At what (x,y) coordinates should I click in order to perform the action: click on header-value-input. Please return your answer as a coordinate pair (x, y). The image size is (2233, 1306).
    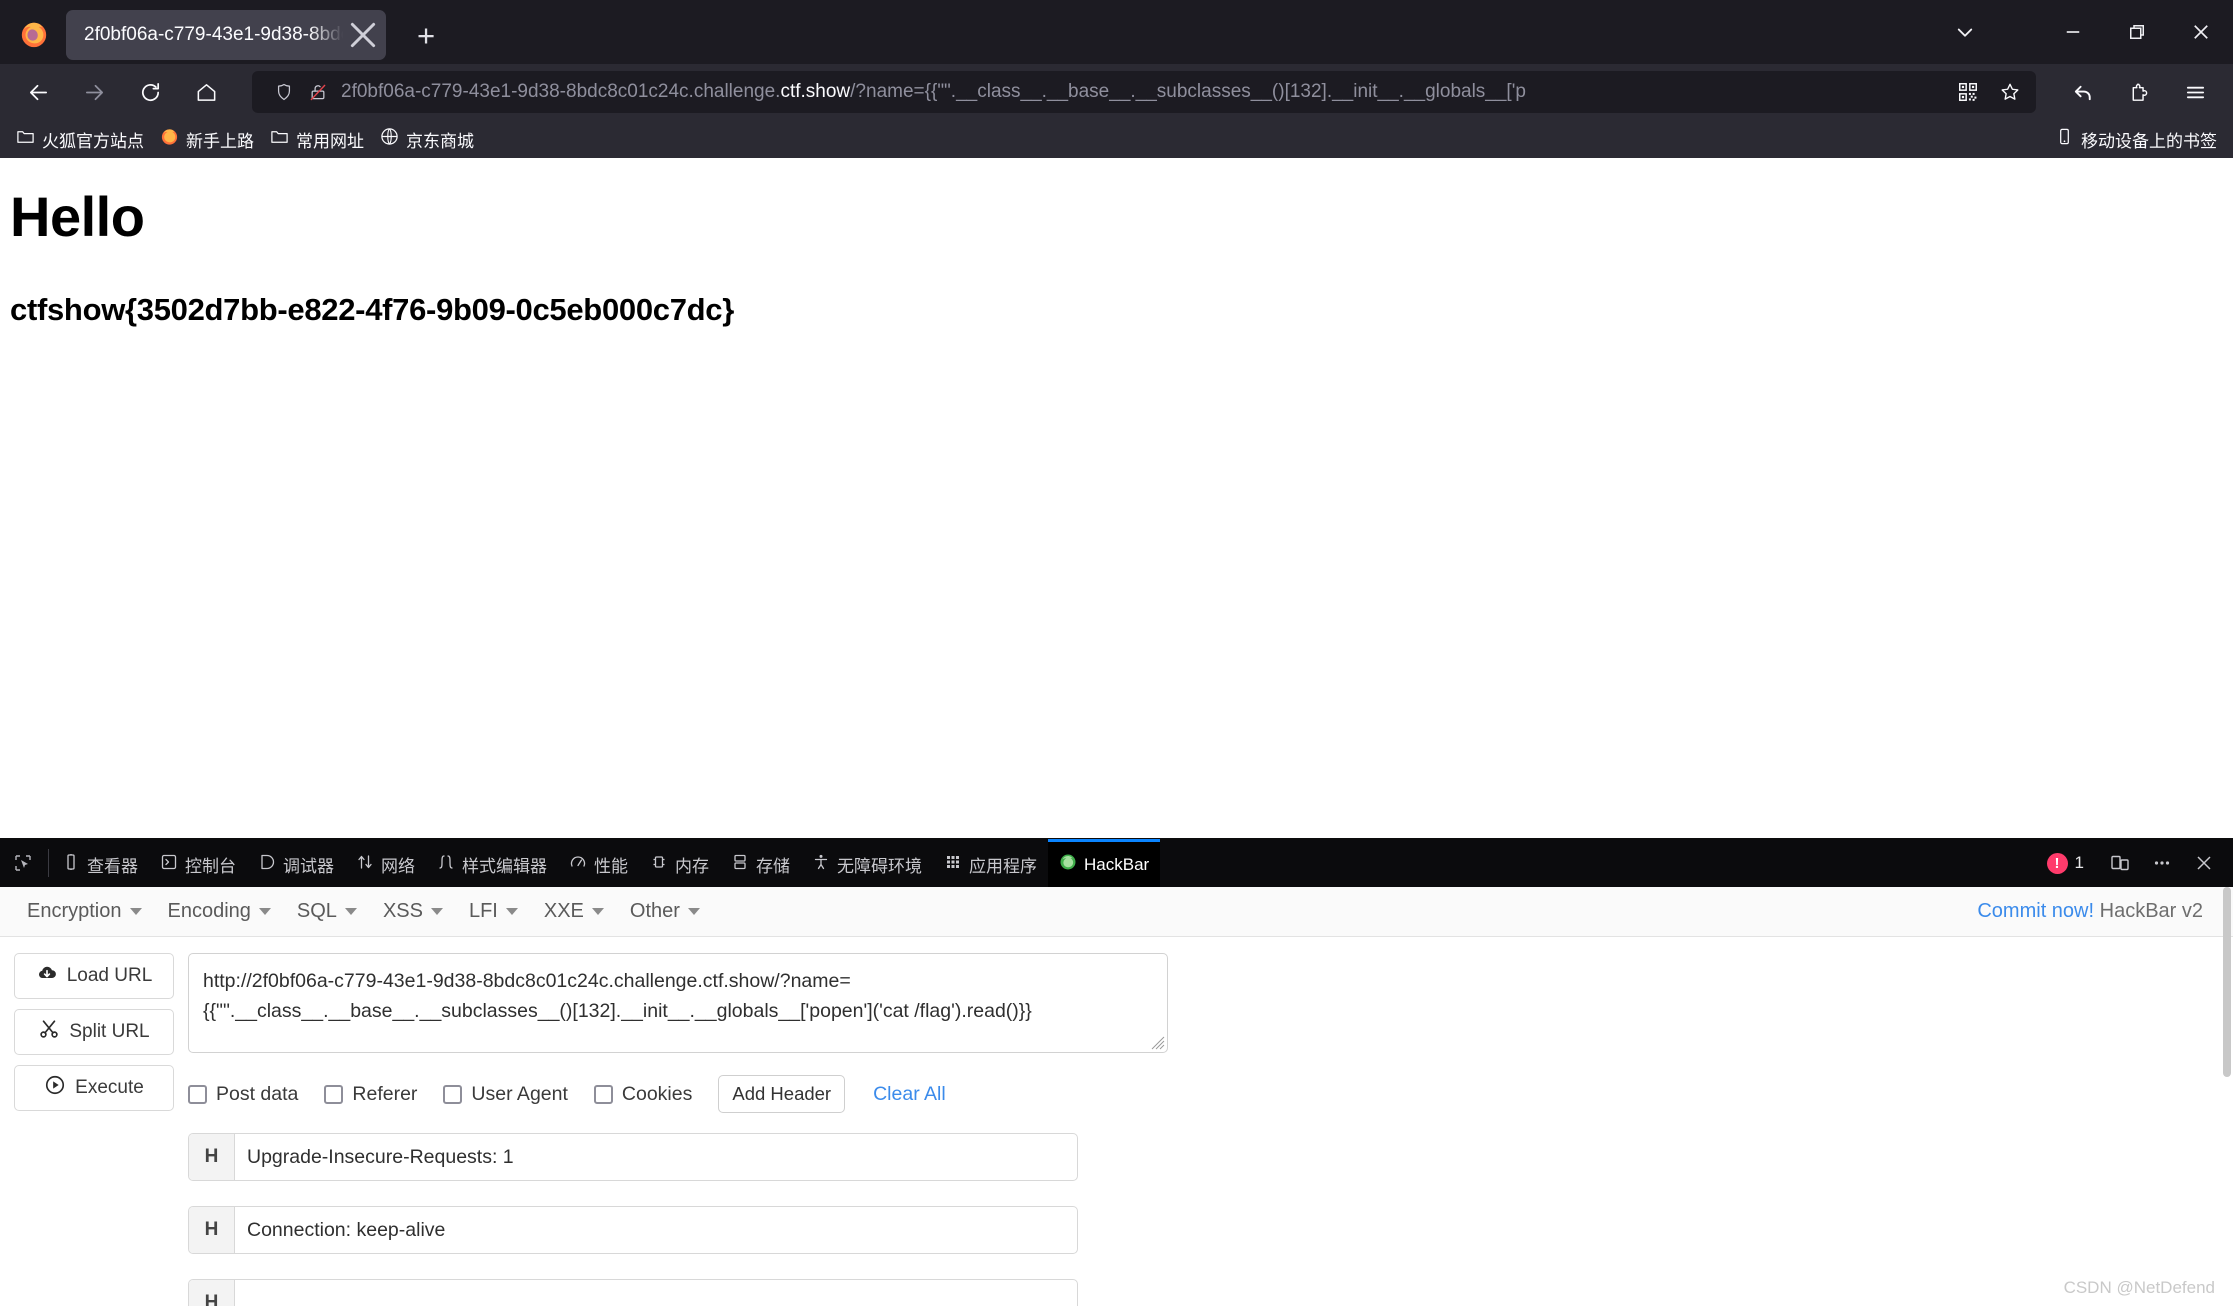
    Looking at the image, I should click on (656, 1293).